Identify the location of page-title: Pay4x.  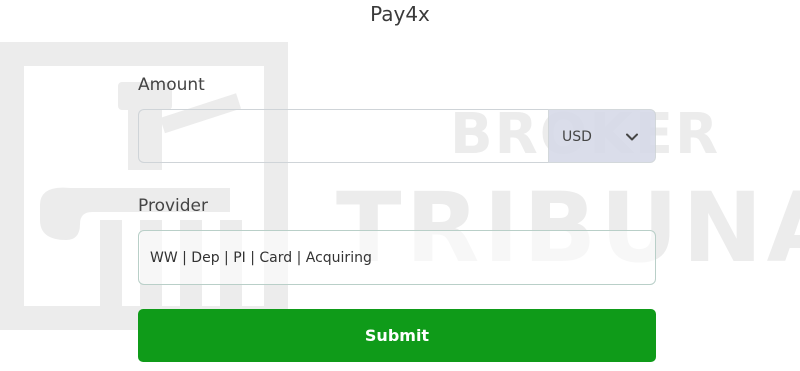
(400, 14).